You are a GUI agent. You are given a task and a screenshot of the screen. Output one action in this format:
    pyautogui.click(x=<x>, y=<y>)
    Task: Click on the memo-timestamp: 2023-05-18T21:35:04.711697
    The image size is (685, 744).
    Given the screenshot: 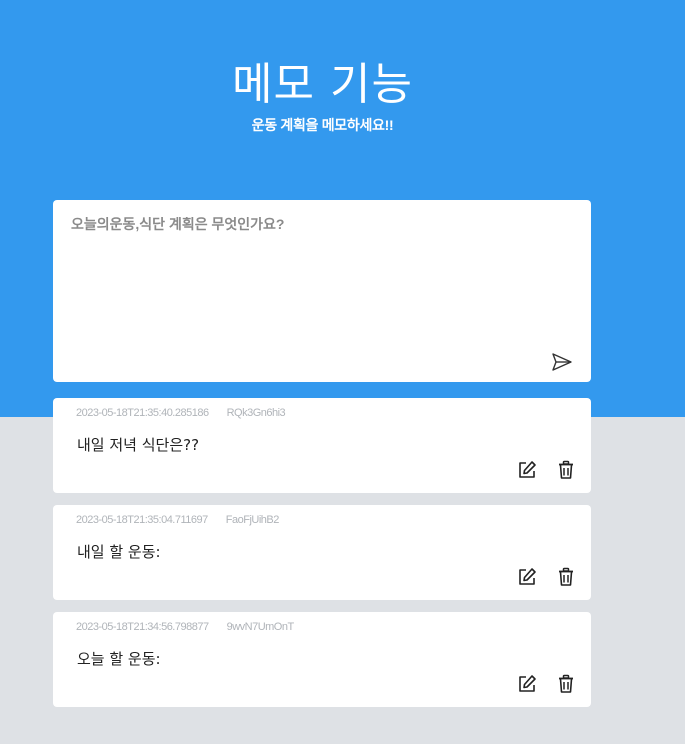 What is the action you would take?
    pyautogui.click(x=142, y=520)
    